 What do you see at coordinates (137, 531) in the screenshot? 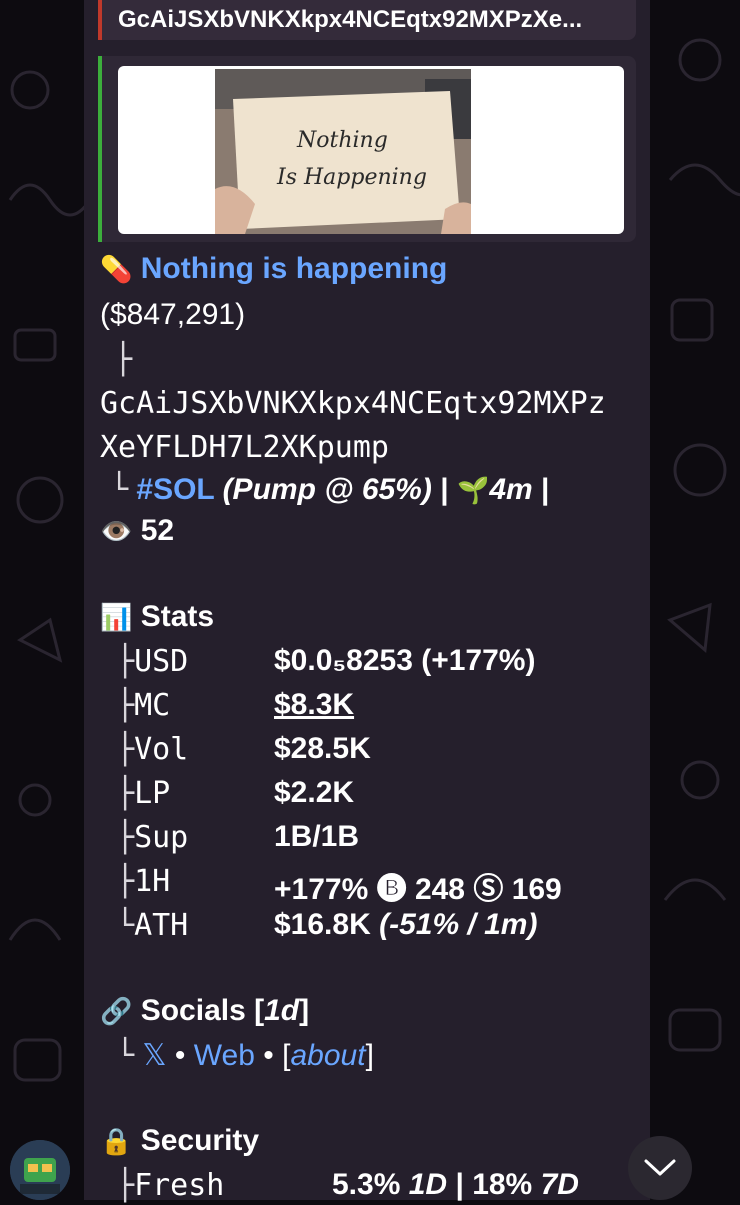
I see `views-line: 👁️ 52` at bounding box center [137, 531].